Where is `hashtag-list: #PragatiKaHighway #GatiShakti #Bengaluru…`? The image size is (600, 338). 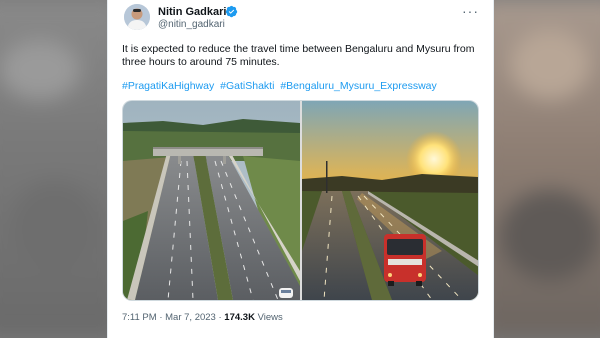
hashtag-list: #PragatiKaHighway #GatiShakti #Bengaluru… is located at coordinates (302, 86).